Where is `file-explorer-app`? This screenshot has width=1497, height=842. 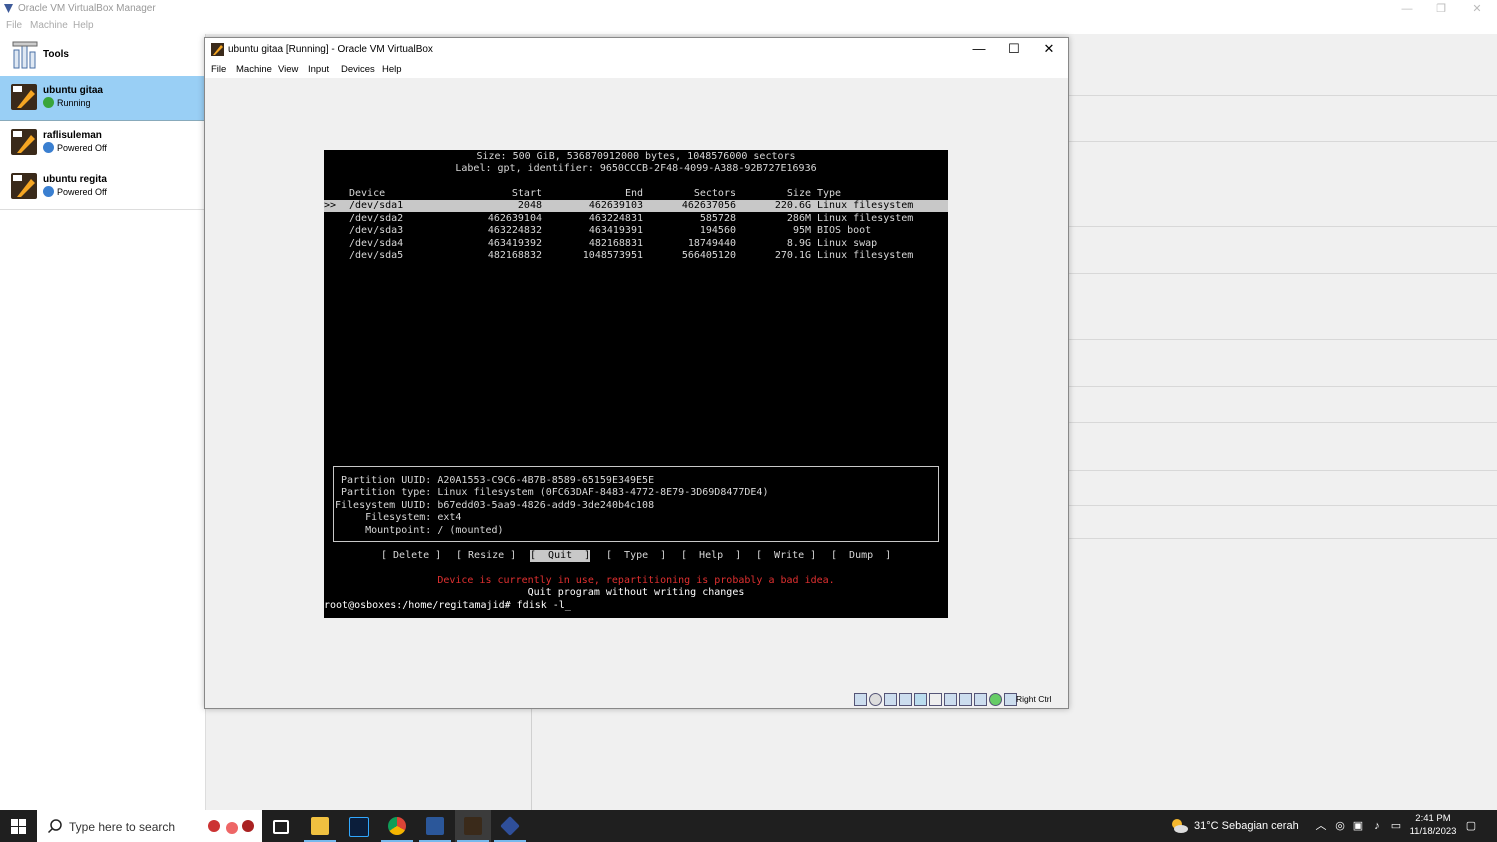 file-explorer-app is located at coordinates (320, 826).